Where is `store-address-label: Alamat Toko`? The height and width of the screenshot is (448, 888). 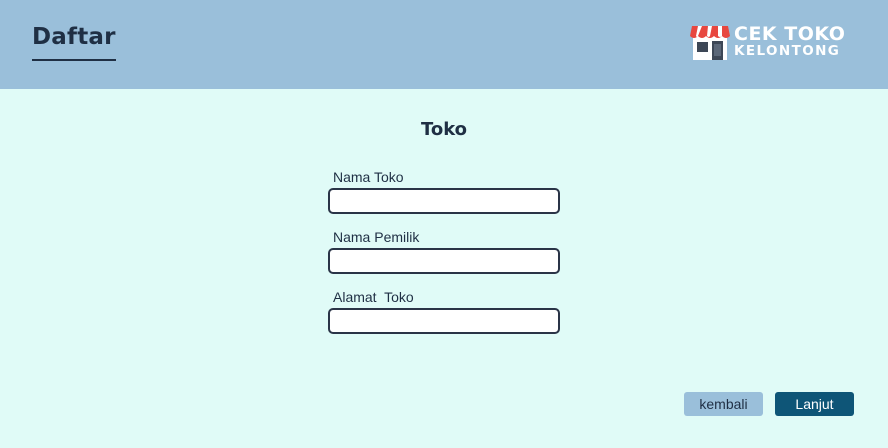 store-address-label: Alamat Toko is located at coordinates (373, 297).